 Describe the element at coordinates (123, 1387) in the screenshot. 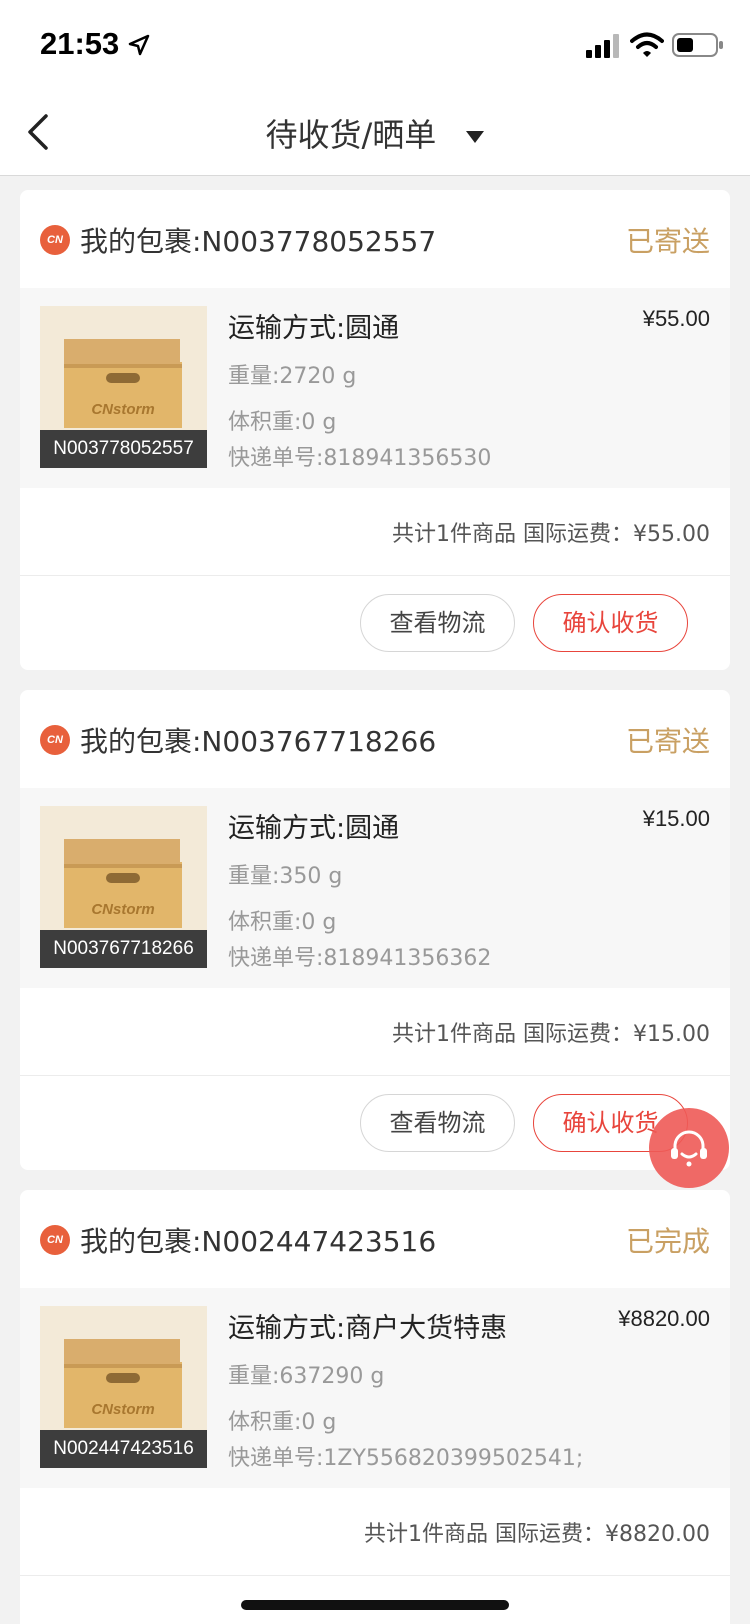

I see `package-thumbnail: CNstorm N002447423516` at that location.